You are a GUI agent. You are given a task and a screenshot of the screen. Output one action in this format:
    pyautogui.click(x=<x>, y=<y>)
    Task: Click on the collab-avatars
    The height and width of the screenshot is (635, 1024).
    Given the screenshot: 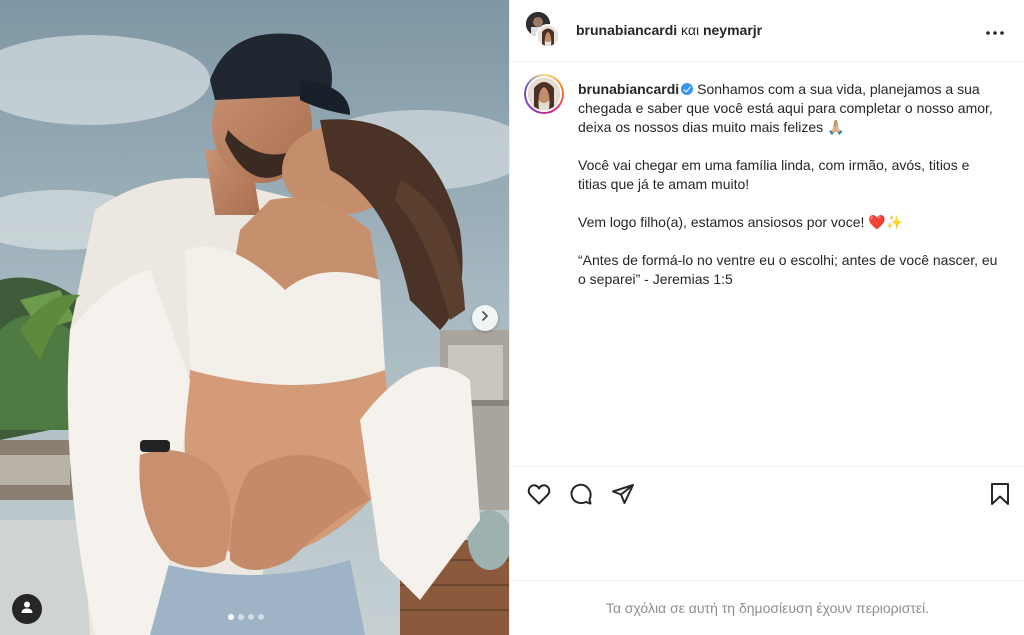 What is the action you would take?
    pyautogui.click(x=544, y=30)
    